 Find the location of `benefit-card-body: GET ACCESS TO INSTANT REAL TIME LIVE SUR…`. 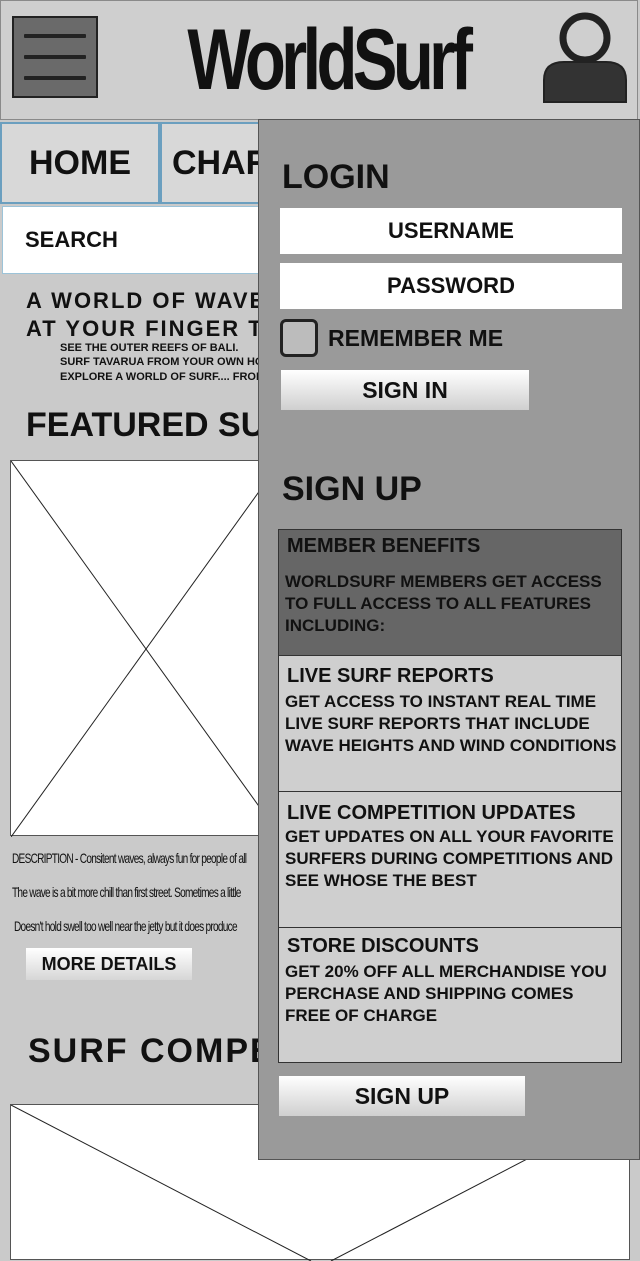

benefit-card-body: GET ACCESS TO INSTANT REAL TIME LIVE SUR… is located at coordinates (451, 723).